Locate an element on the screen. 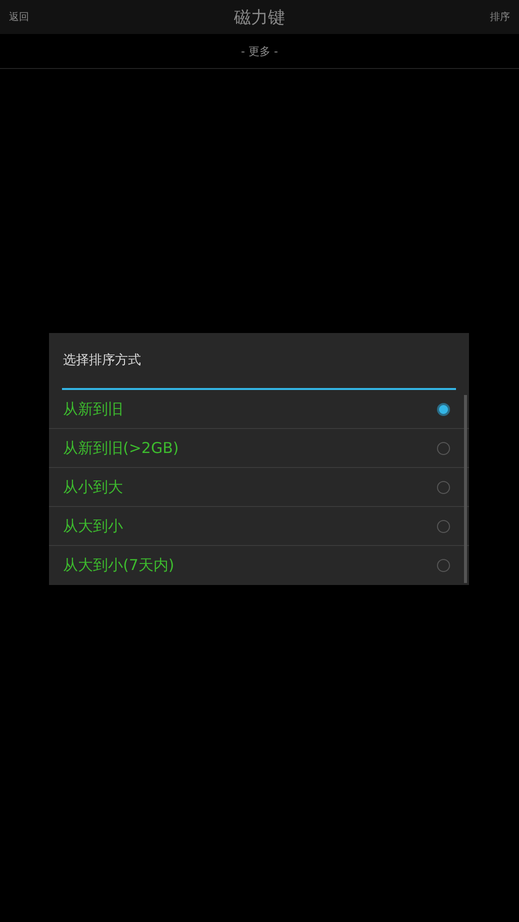  back-button: 返回 is located at coordinates (19, 17).